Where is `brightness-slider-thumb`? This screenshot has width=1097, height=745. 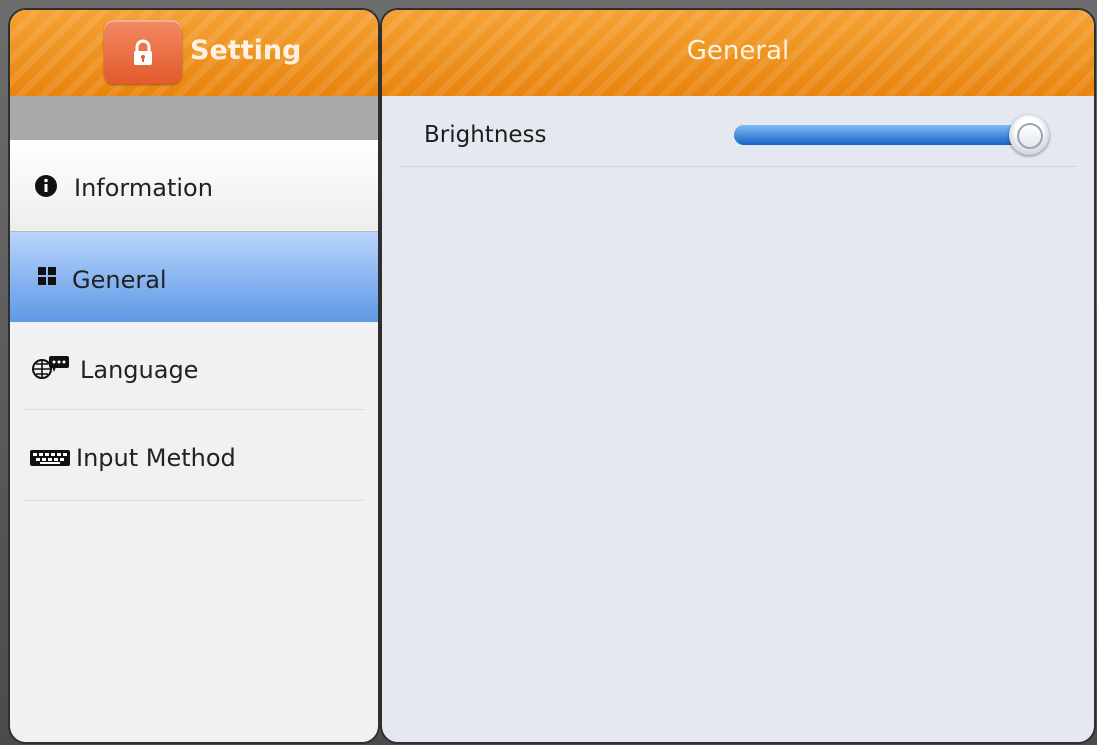 brightness-slider-thumb is located at coordinates (1029, 135).